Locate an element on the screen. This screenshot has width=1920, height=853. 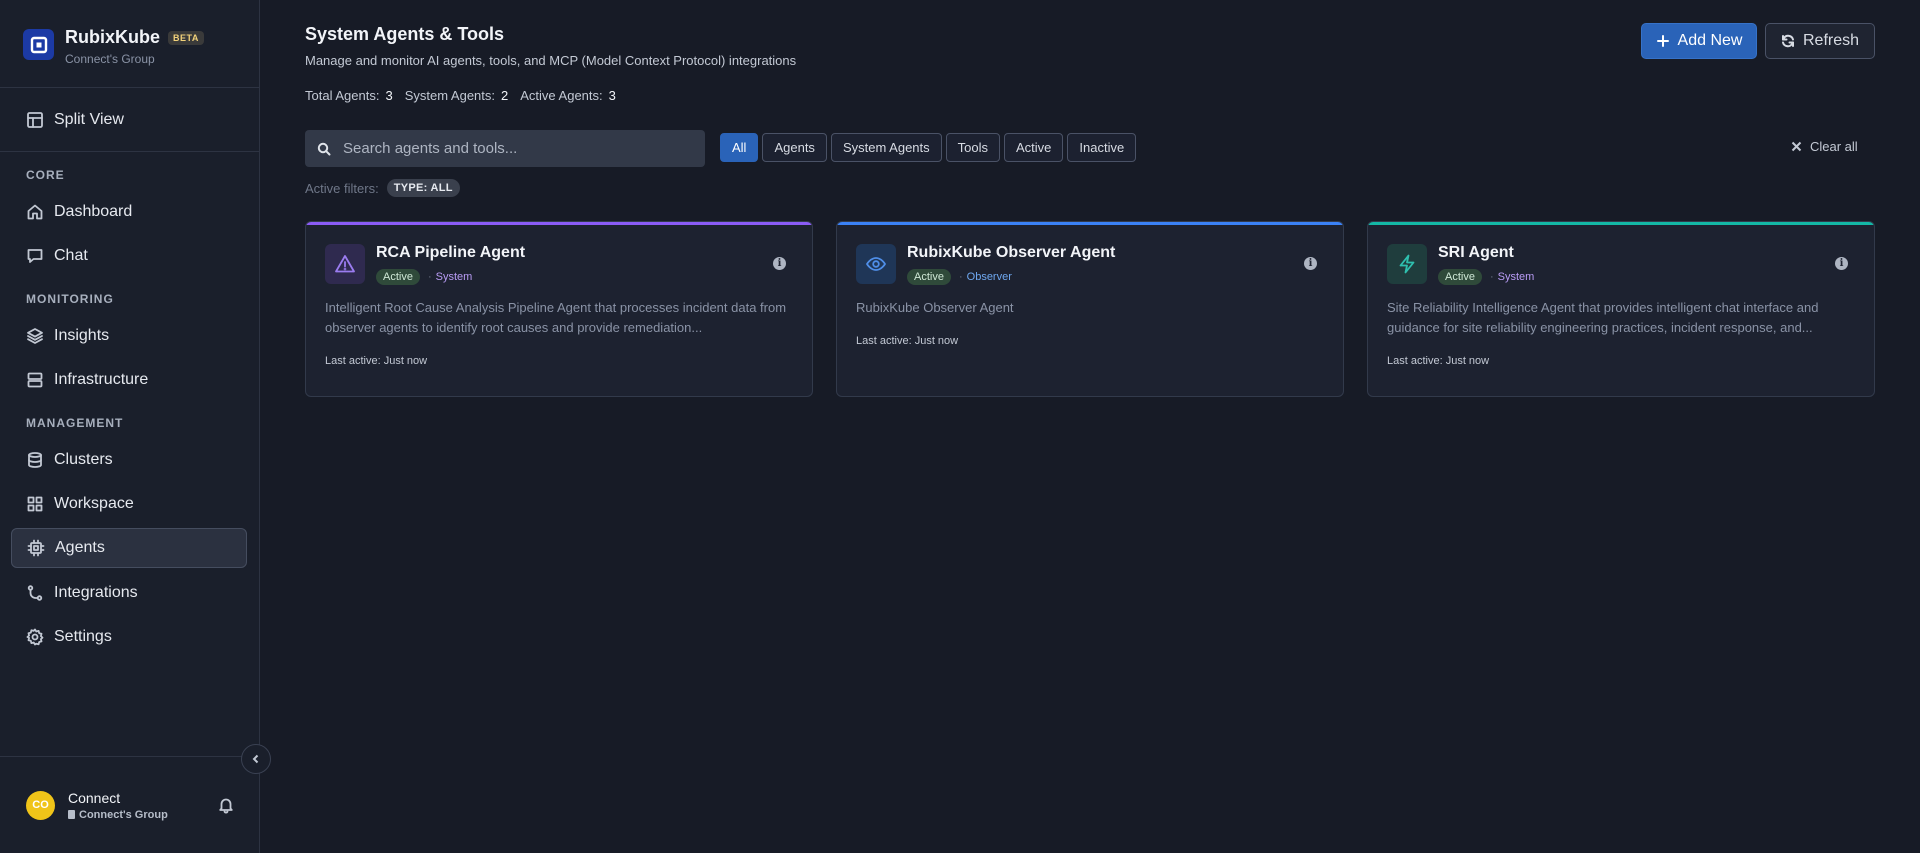
filter-chip-agents: Agents is located at coordinates (794, 147).